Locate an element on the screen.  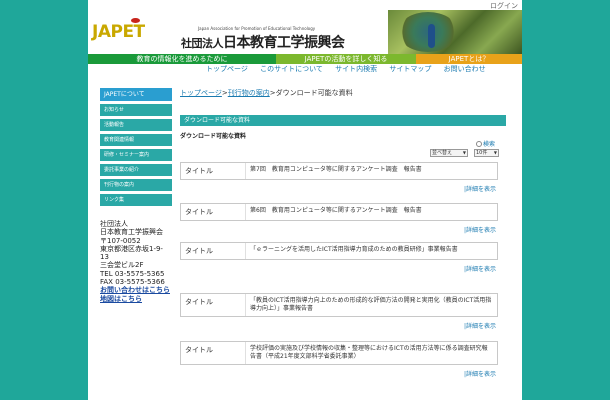
map-link: 地図はこちら is located at coordinates (136, 299).